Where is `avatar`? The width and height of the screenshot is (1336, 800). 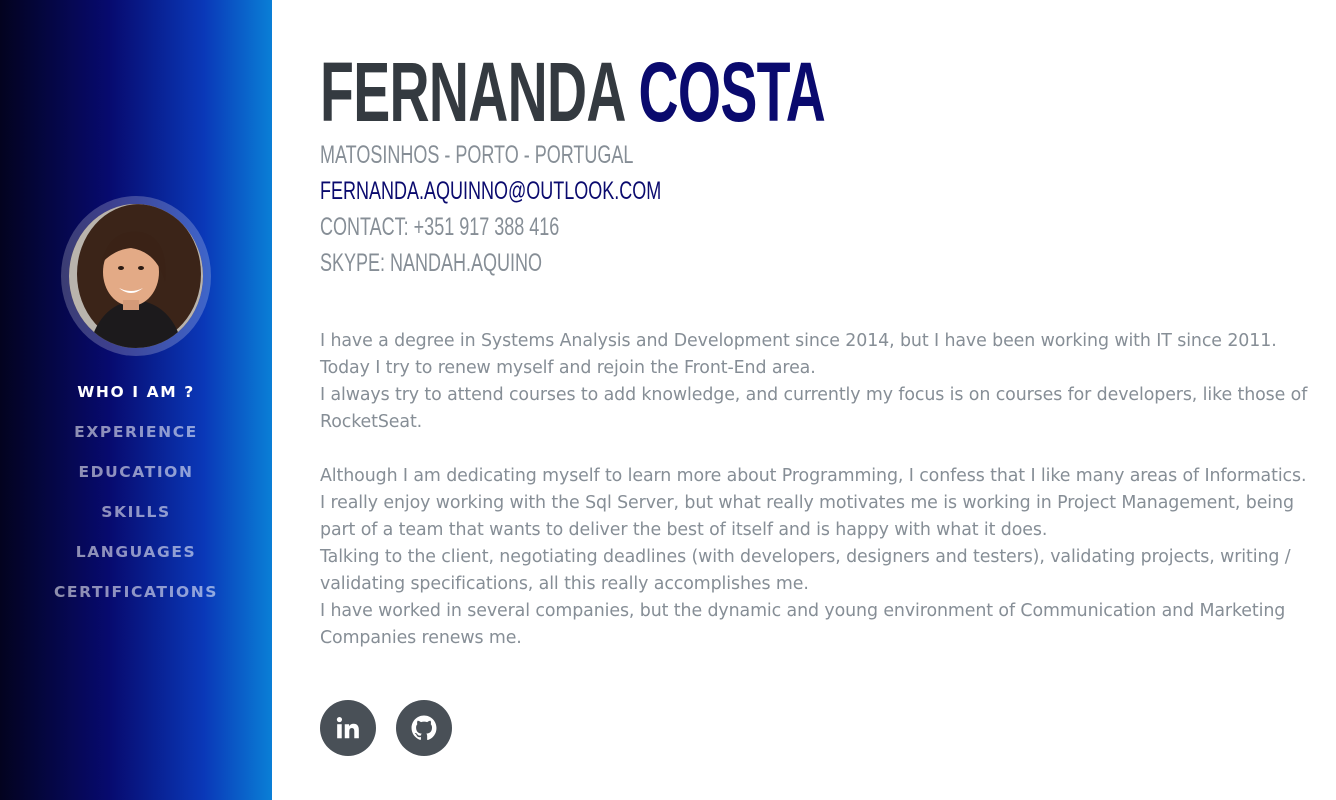 avatar is located at coordinates (136, 276).